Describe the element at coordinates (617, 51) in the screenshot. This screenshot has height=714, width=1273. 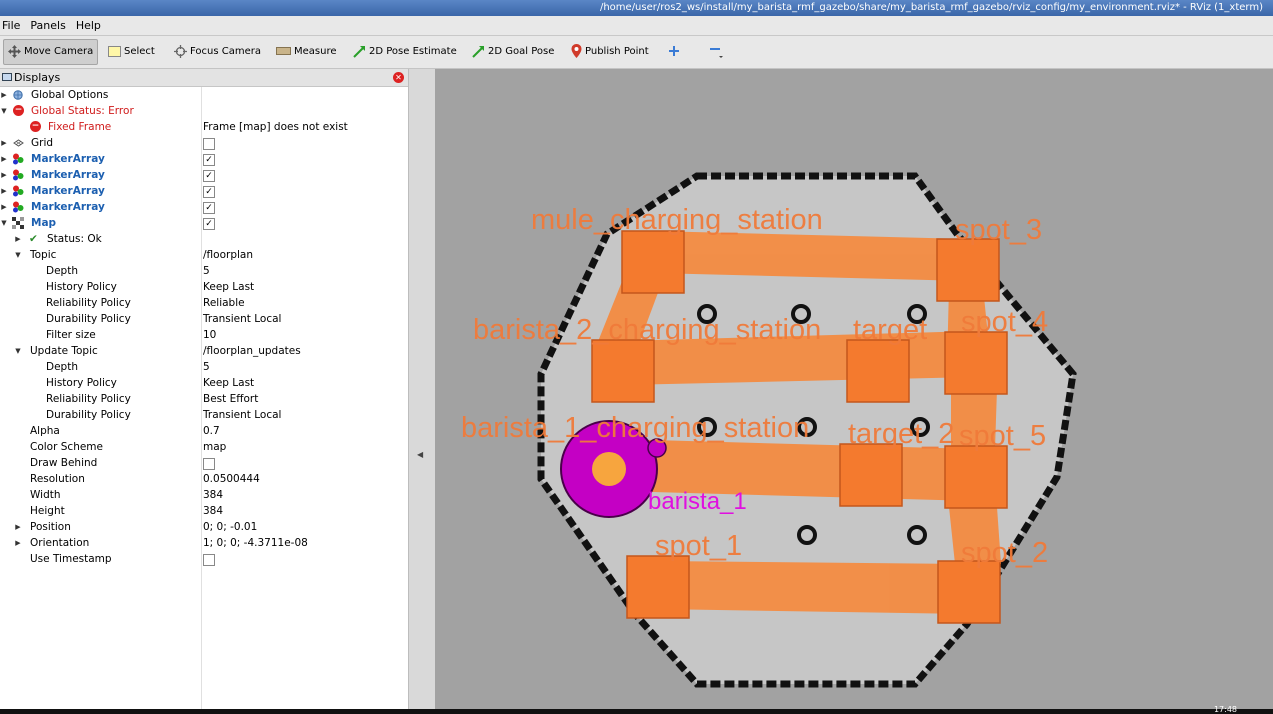
I see `publish-point-label: Publish Point` at that location.